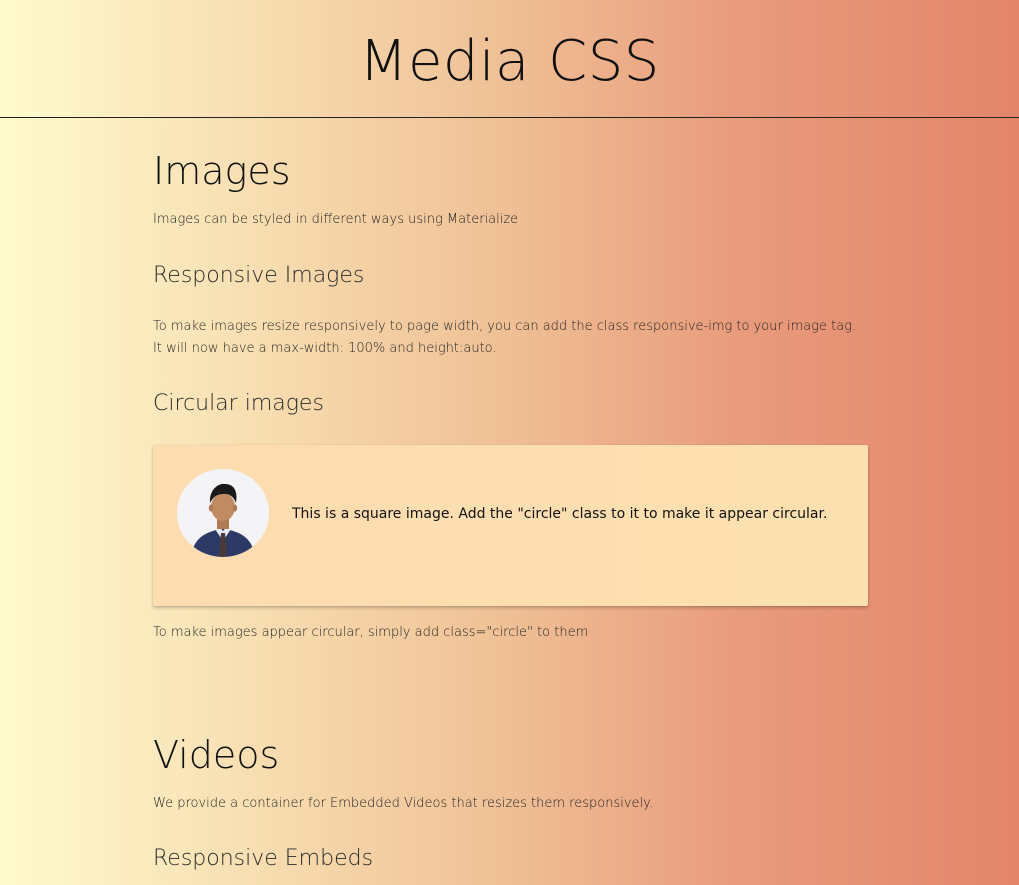  What do you see at coordinates (238, 403) in the screenshot?
I see `circular-images-heading: Circular images` at bounding box center [238, 403].